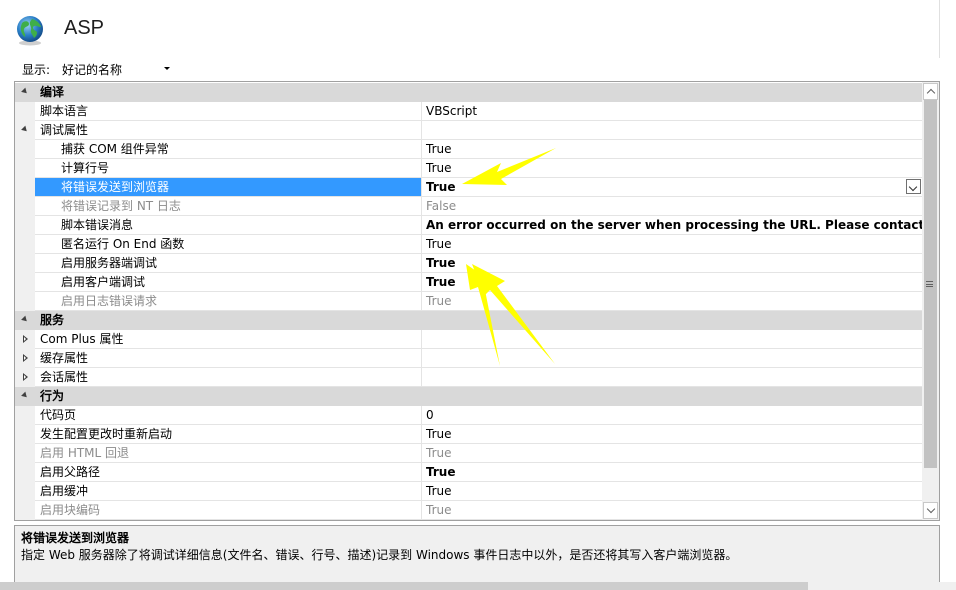  I want to click on property-row: 将错误记录到 NT 日志 False, so click(468, 206).